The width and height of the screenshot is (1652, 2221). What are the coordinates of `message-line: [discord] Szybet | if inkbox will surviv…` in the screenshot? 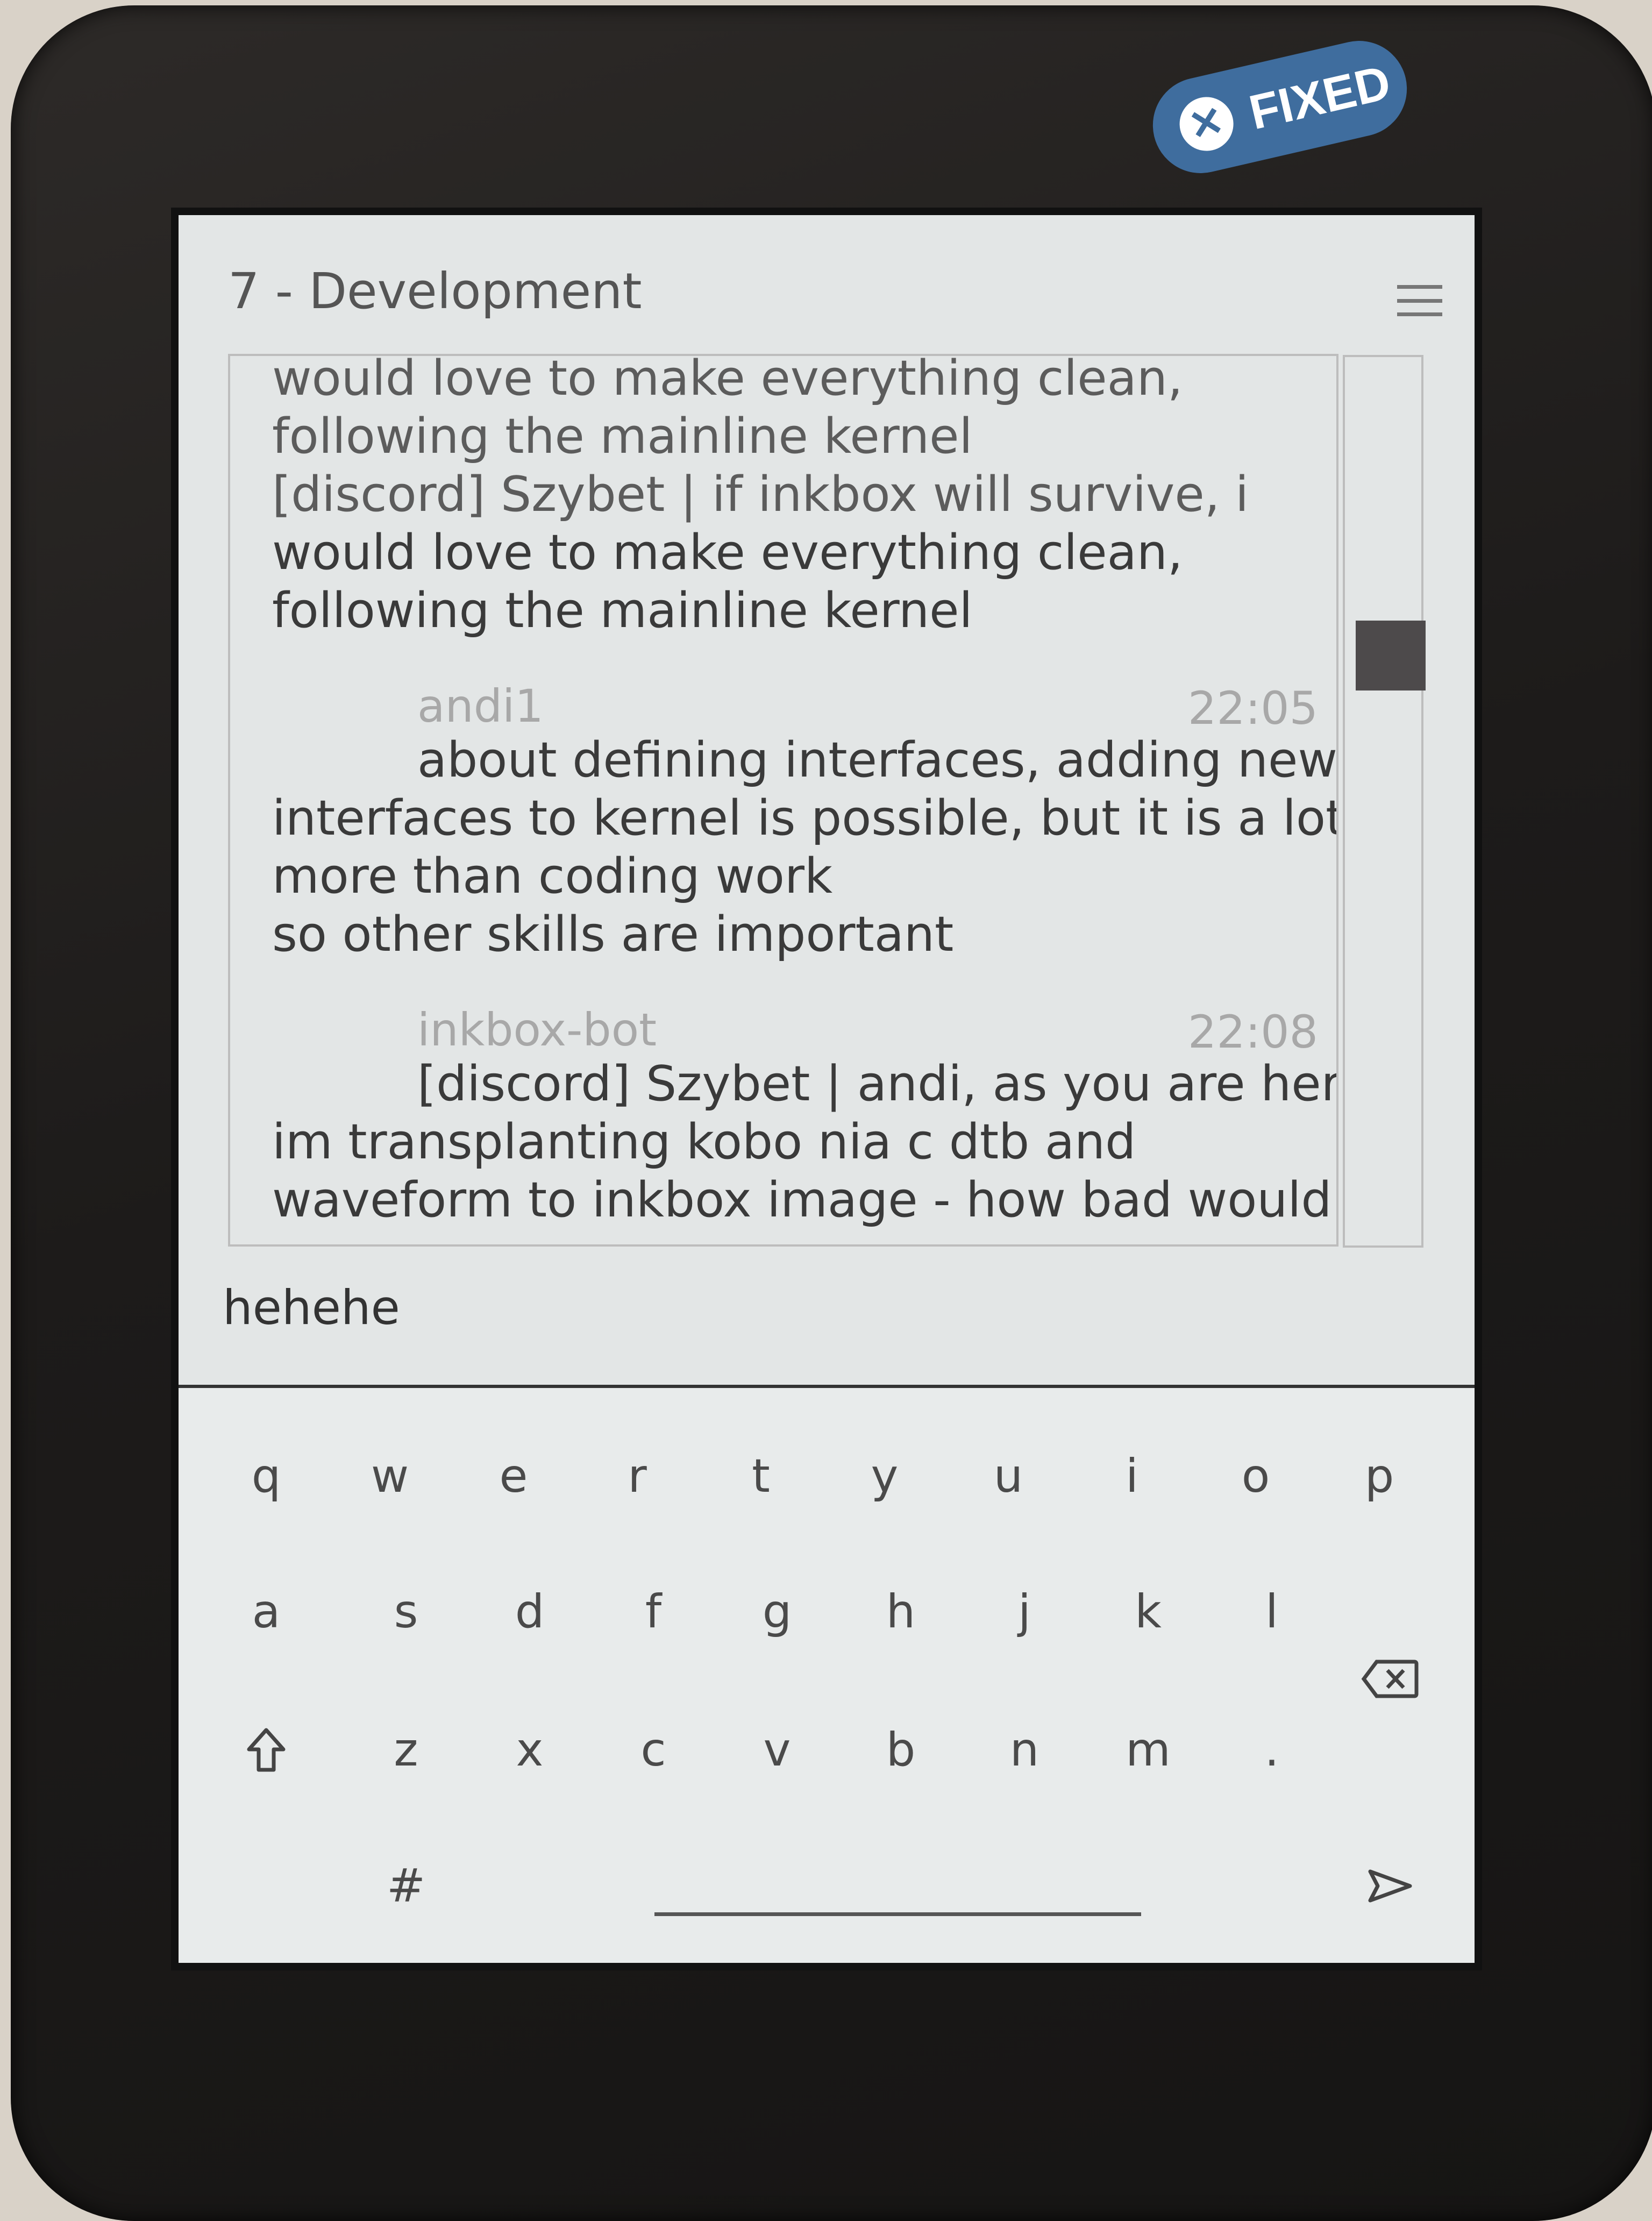 It's located at (760, 494).